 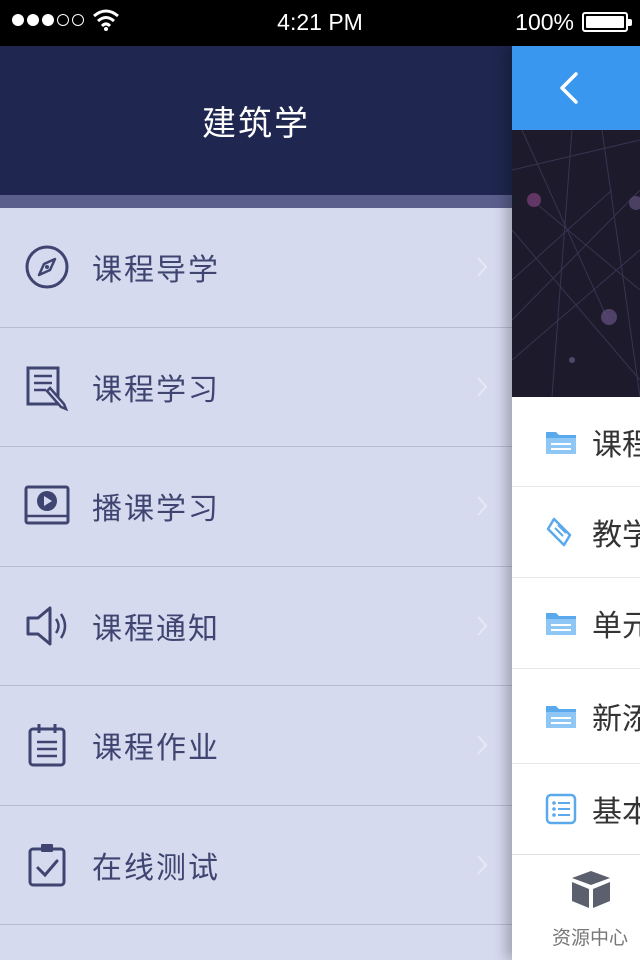 What do you see at coordinates (607, 22) in the screenshot?
I see `battery-icon` at bounding box center [607, 22].